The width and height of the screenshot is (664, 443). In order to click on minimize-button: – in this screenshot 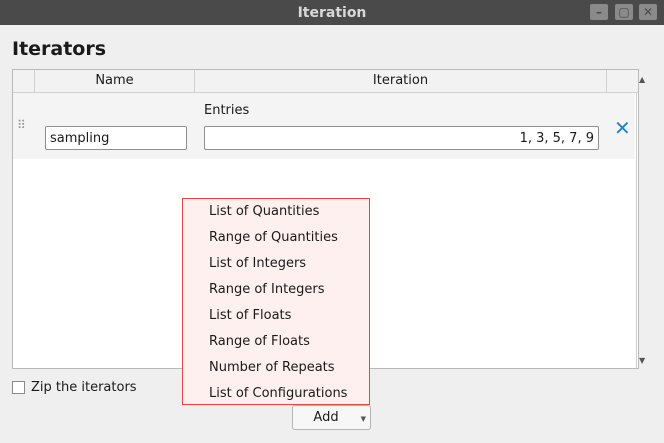, I will do `click(599, 12)`.